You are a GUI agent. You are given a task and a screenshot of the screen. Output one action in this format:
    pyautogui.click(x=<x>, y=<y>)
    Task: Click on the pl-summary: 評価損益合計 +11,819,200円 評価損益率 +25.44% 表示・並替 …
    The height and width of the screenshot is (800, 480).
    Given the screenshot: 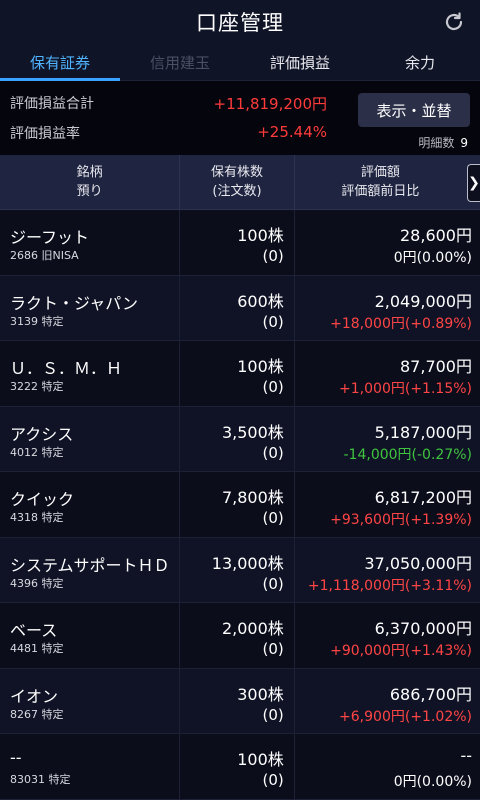 What is the action you would take?
    pyautogui.click(x=240, y=118)
    